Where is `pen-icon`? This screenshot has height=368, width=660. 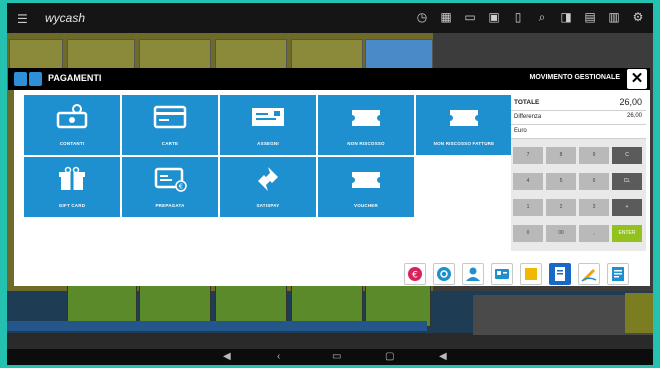
pen-icon is located at coordinates (589, 275).